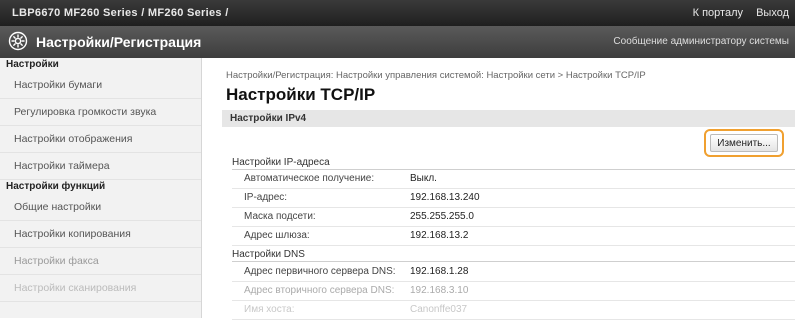 The height and width of the screenshot is (320, 795). I want to click on row-label: Имя хоста:, so click(269, 309).